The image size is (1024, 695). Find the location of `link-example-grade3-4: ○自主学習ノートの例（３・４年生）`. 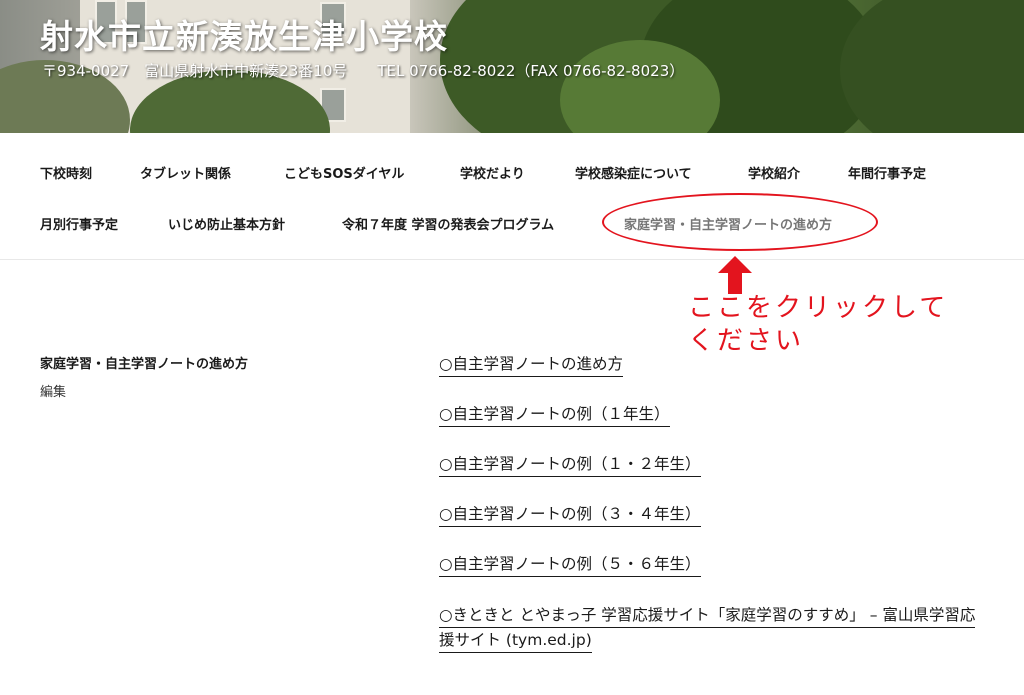

link-example-grade3-4: ○自主学習ノートの例（３・４年生） is located at coordinates (570, 516).